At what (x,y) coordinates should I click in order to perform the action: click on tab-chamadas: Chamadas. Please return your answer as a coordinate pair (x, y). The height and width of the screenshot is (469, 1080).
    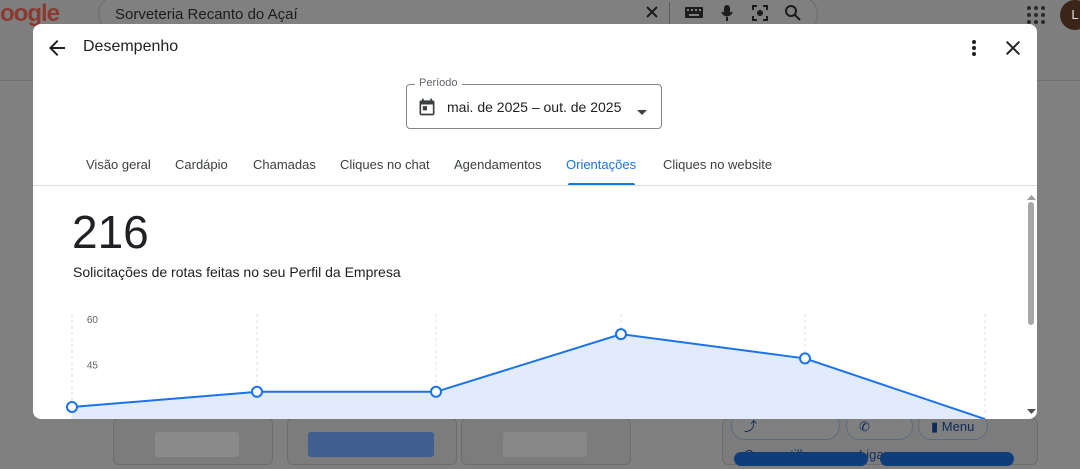
    Looking at the image, I should click on (284, 164).